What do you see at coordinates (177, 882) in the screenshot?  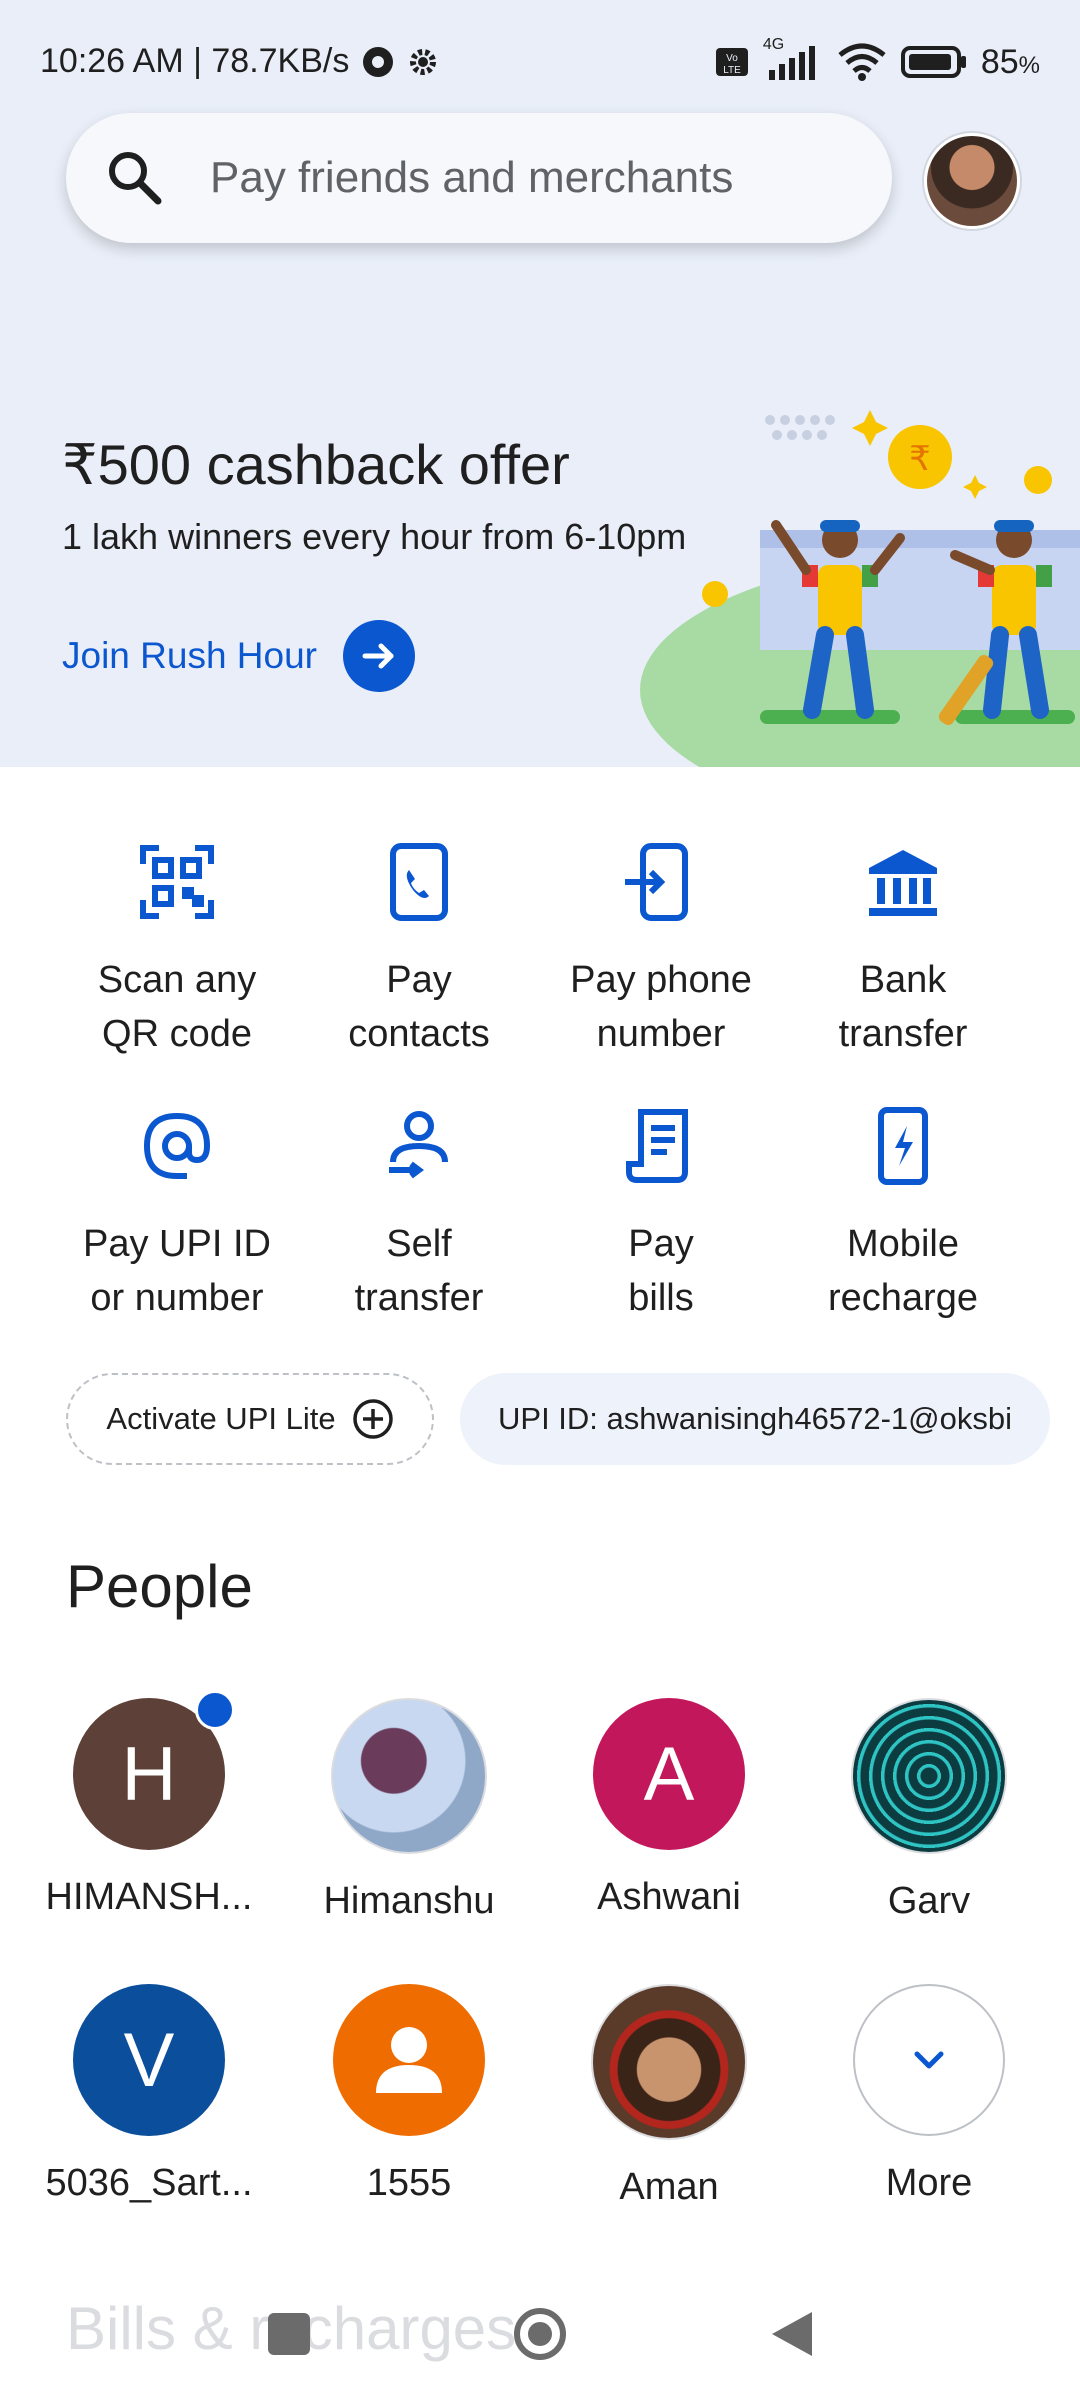 I see `qr-scan-icon` at bounding box center [177, 882].